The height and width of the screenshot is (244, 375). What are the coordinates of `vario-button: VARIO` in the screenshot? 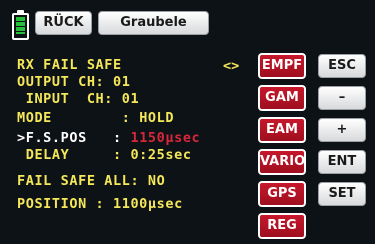 It's located at (282, 162).